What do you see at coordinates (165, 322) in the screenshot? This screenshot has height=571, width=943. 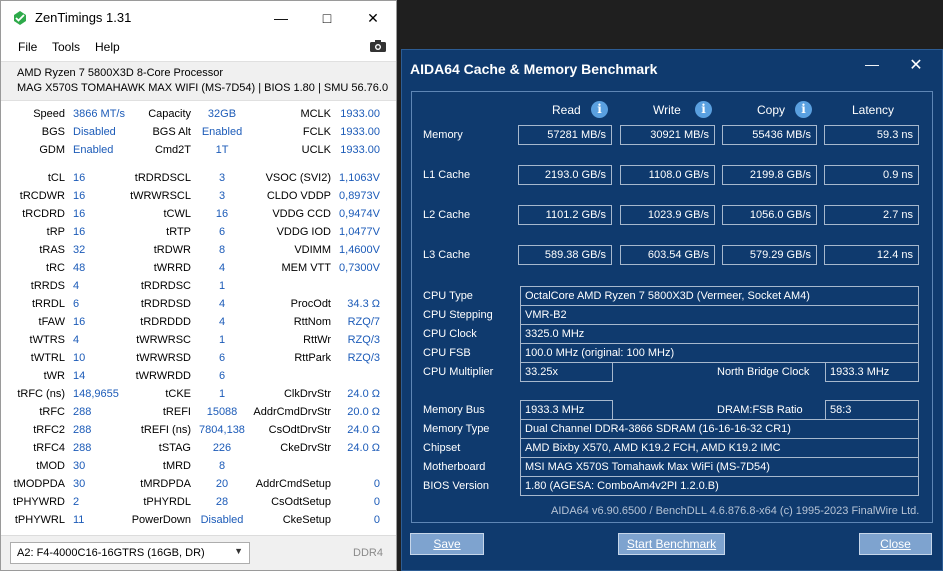 I see `timing-label: tRDRDDD` at bounding box center [165, 322].